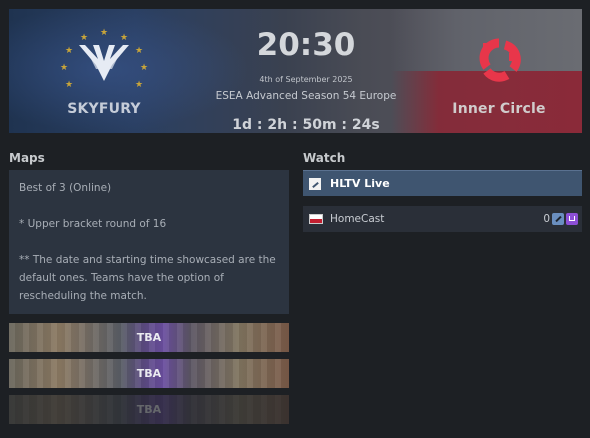 The height and width of the screenshot is (438, 590). Describe the element at coordinates (306, 79) in the screenshot. I see `match-date: 4th of September 2025` at that location.